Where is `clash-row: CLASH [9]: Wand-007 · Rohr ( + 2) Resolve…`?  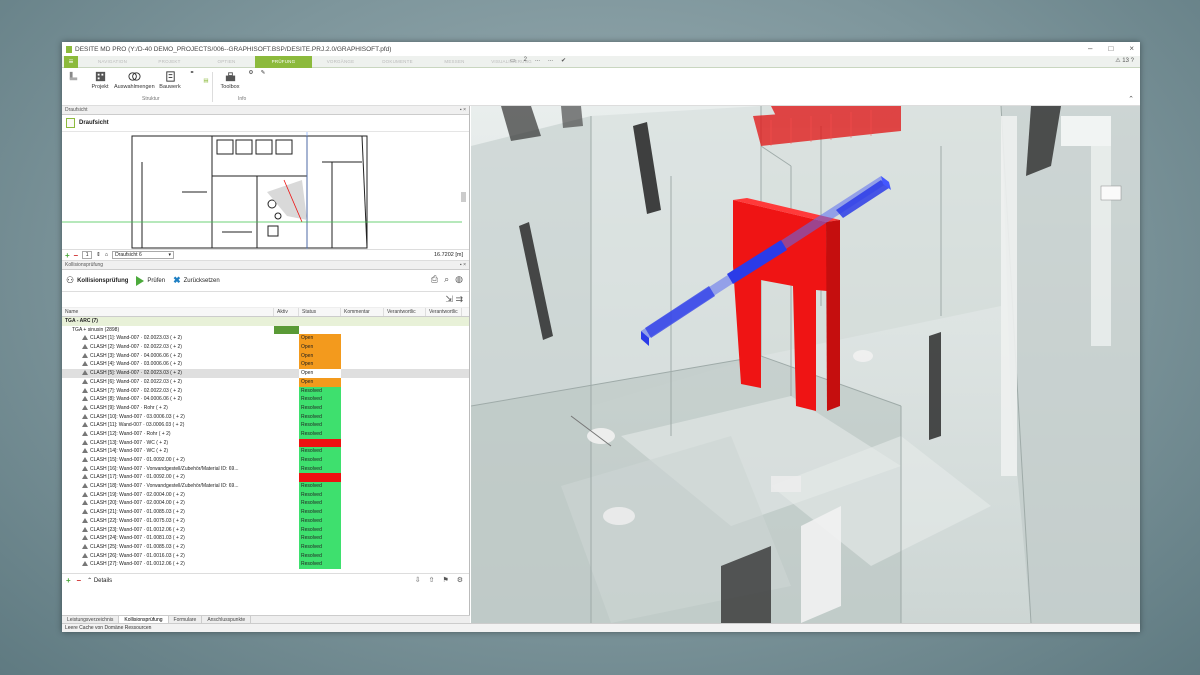 clash-row: CLASH [9]: Wand-007 · Rohr ( + 2) Resolve… is located at coordinates (265, 408).